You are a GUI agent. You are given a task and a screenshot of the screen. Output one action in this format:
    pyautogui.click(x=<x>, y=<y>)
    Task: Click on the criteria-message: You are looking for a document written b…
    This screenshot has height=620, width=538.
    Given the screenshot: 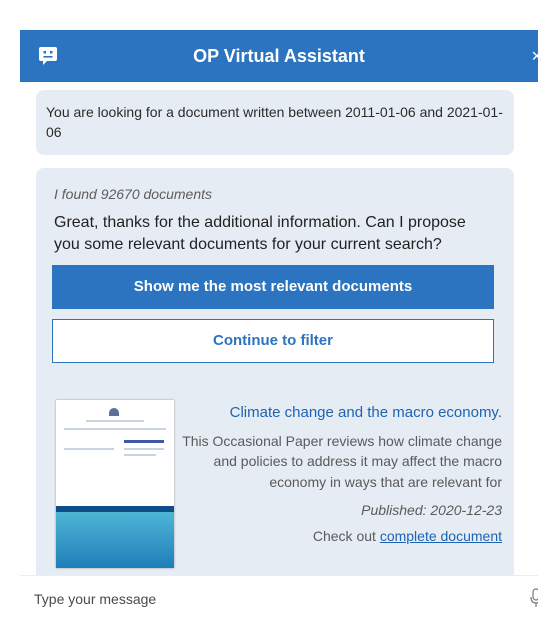 What is the action you would take?
    pyautogui.click(x=275, y=122)
    